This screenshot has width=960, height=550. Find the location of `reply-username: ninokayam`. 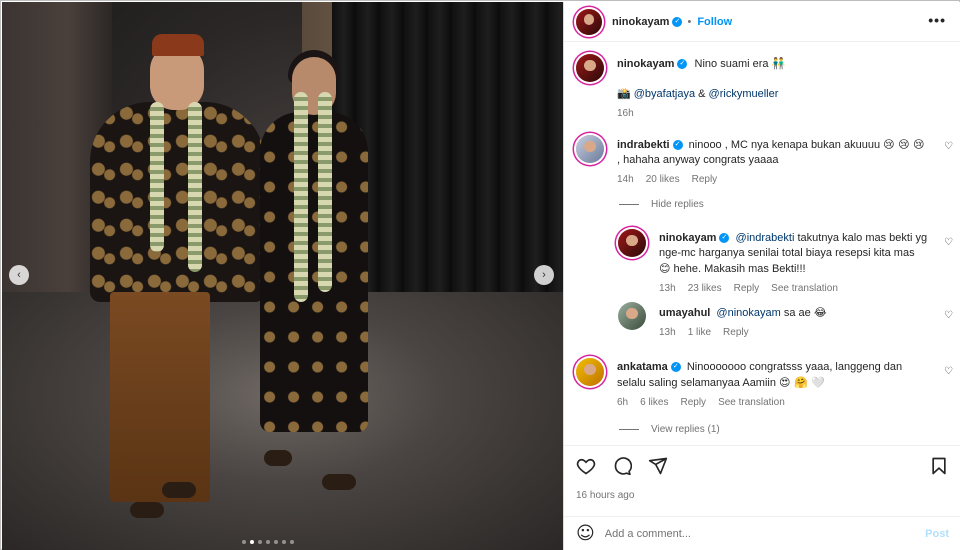

reply-username: ninokayam is located at coordinates (687, 238).